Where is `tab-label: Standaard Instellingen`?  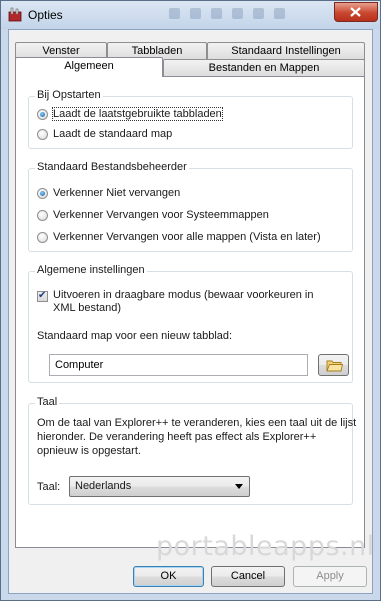
tab-label: Standaard Instellingen is located at coordinates (286, 51).